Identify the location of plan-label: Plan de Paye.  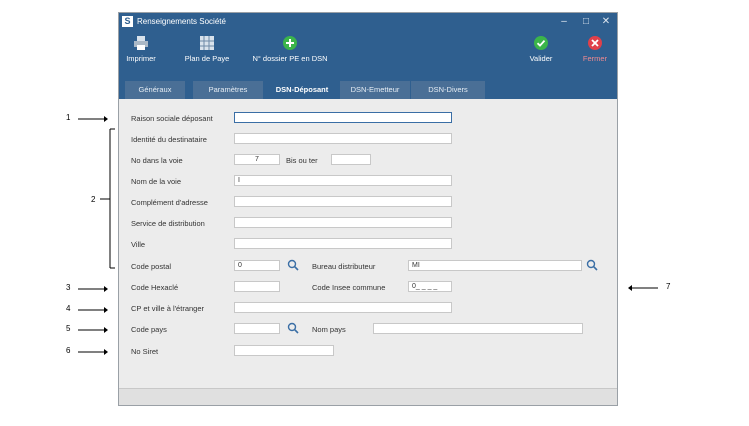
(207, 58).